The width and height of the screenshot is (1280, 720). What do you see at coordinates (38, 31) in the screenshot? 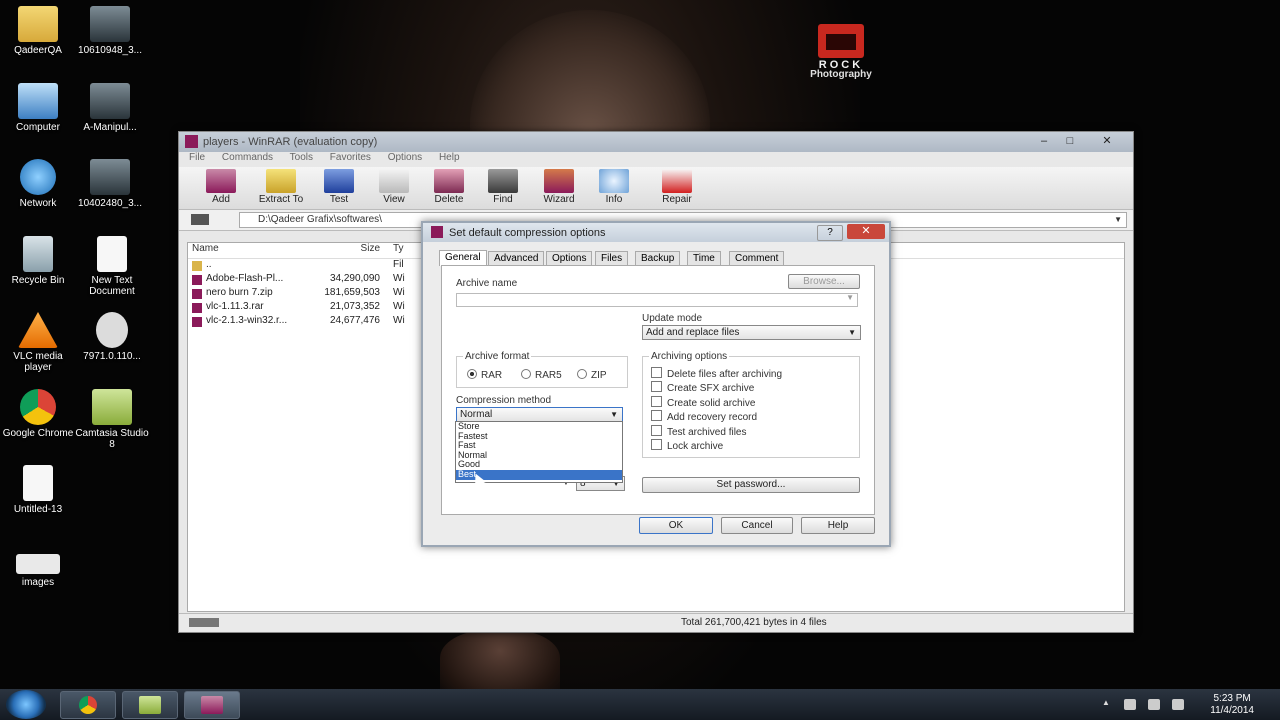
I see `desktop-icon-qadeerqa: QadeerQA` at bounding box center [38, 31].